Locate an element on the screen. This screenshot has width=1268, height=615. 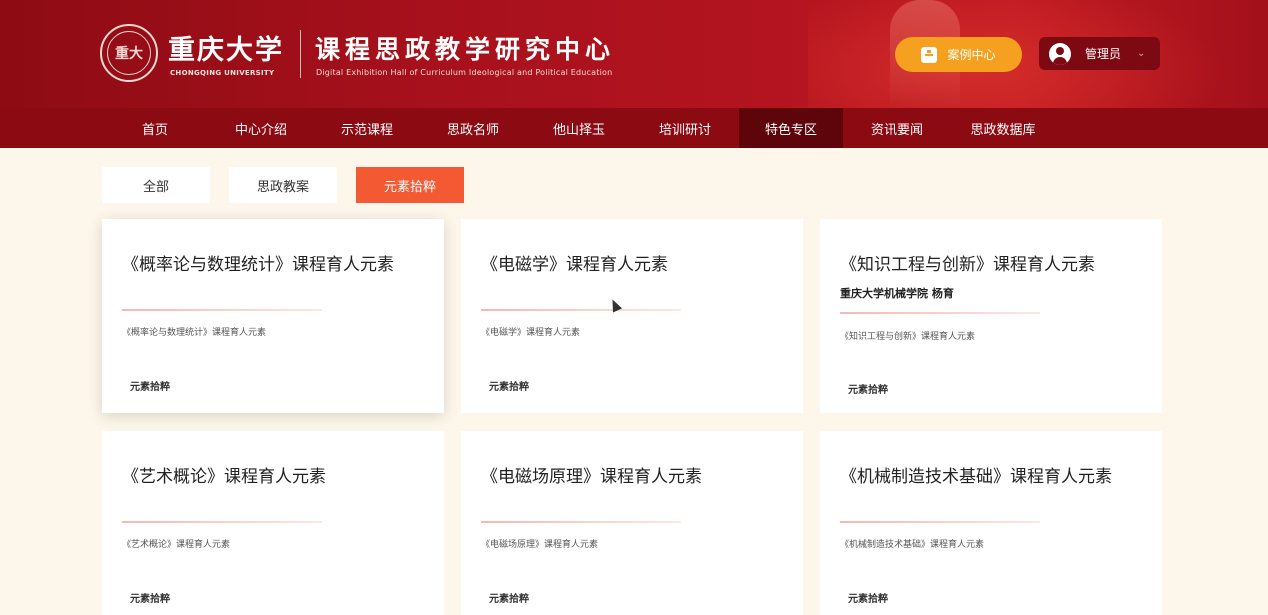
card-description: 《电磁学》课程育人元素 is located at coordinates (531, 333).